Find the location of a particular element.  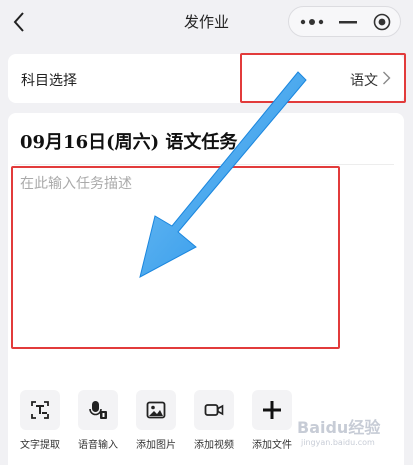

add-video-button: 添加视频 is located at coordinates (214, 425).